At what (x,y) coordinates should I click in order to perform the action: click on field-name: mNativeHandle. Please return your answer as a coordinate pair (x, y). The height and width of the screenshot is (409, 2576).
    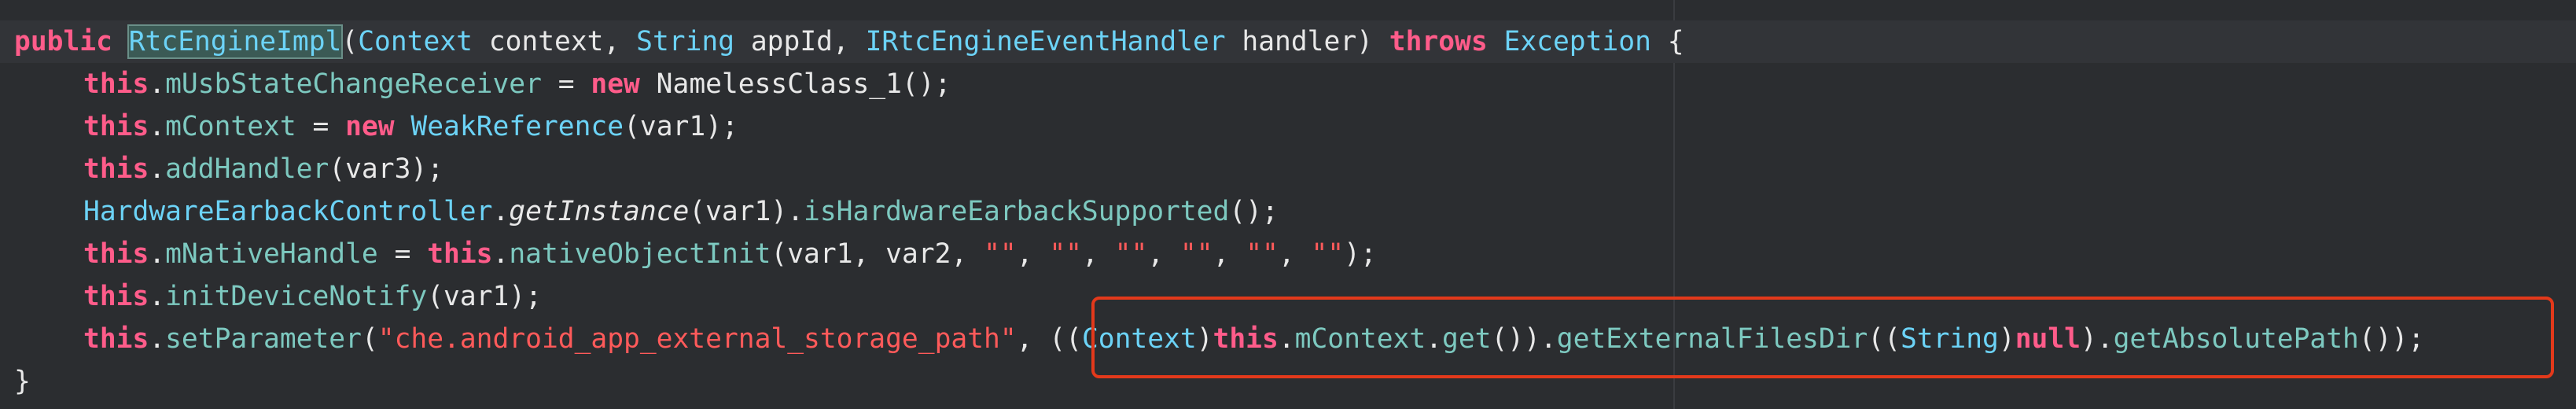
    Looking at the image, I should click on (271, 254).